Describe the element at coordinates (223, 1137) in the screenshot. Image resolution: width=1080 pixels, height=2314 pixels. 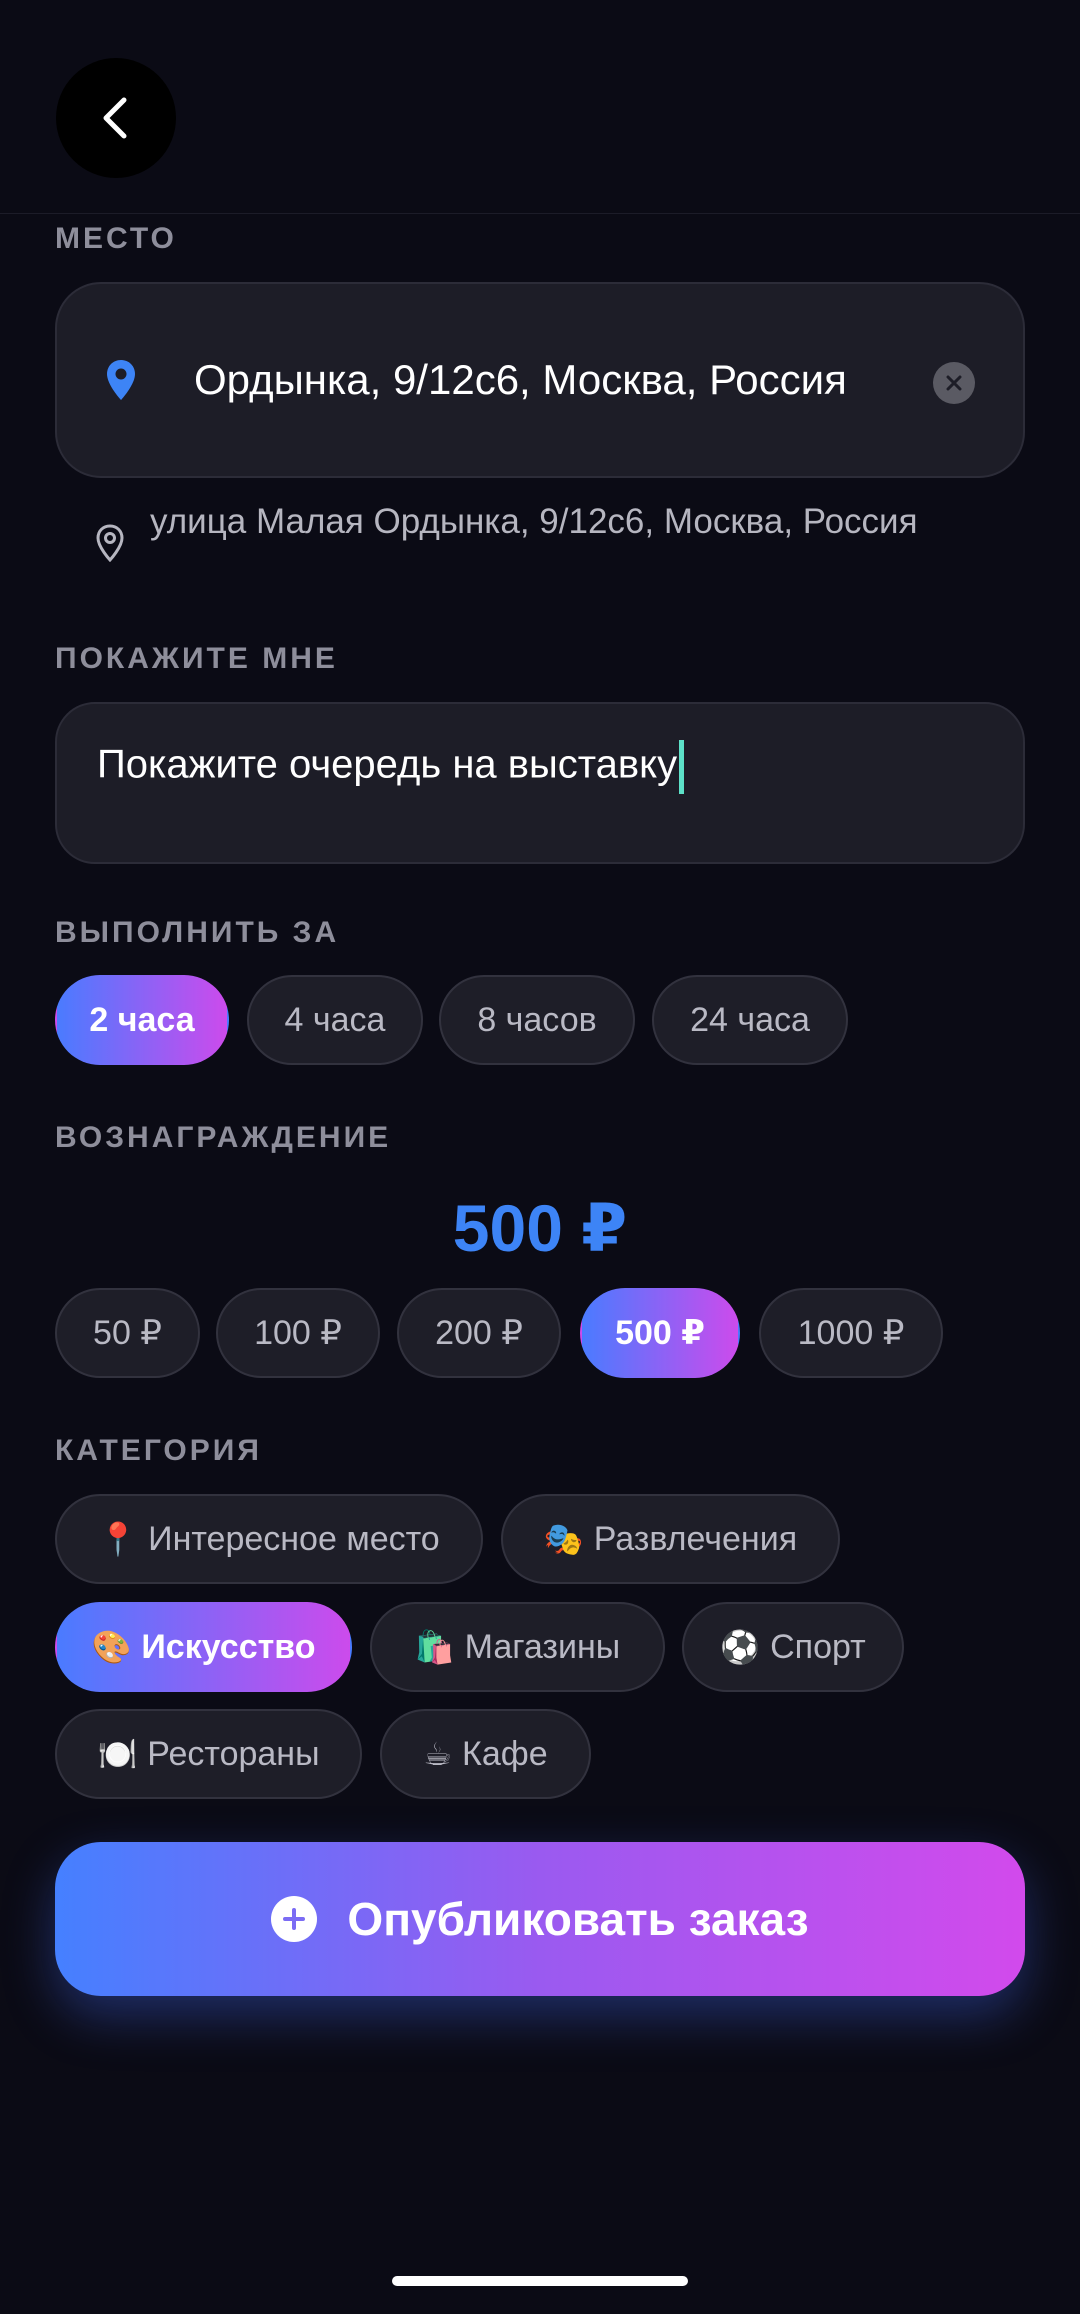
I see `reward-section-label: ВОЗНАГРАЖДЕНИЕ` at that location.